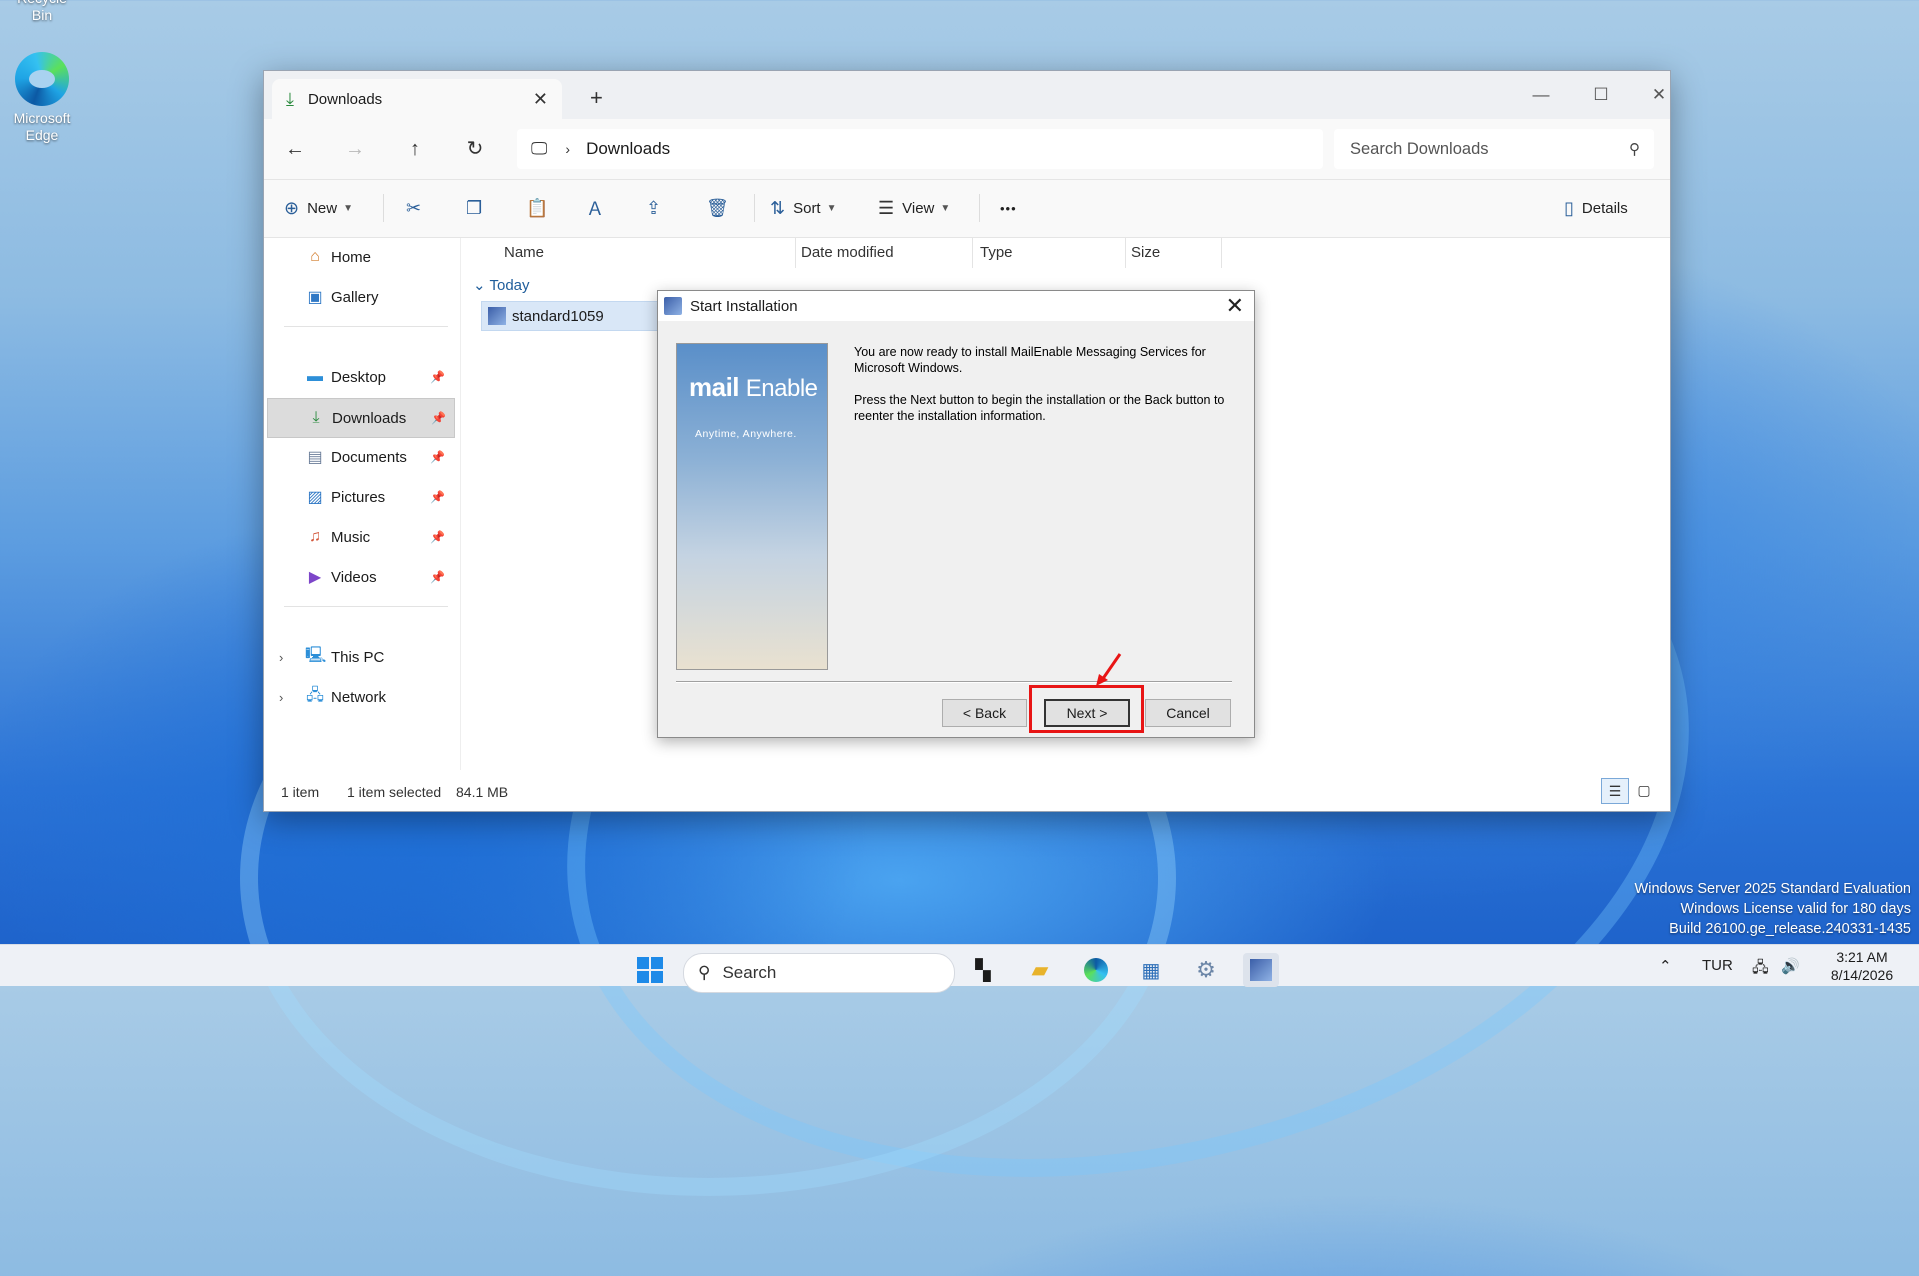 The image size is (1919, 1276). Describe the element at coordinates (781, 388) in the screenshot. I see `logo-enable-text: Enable` at that location.